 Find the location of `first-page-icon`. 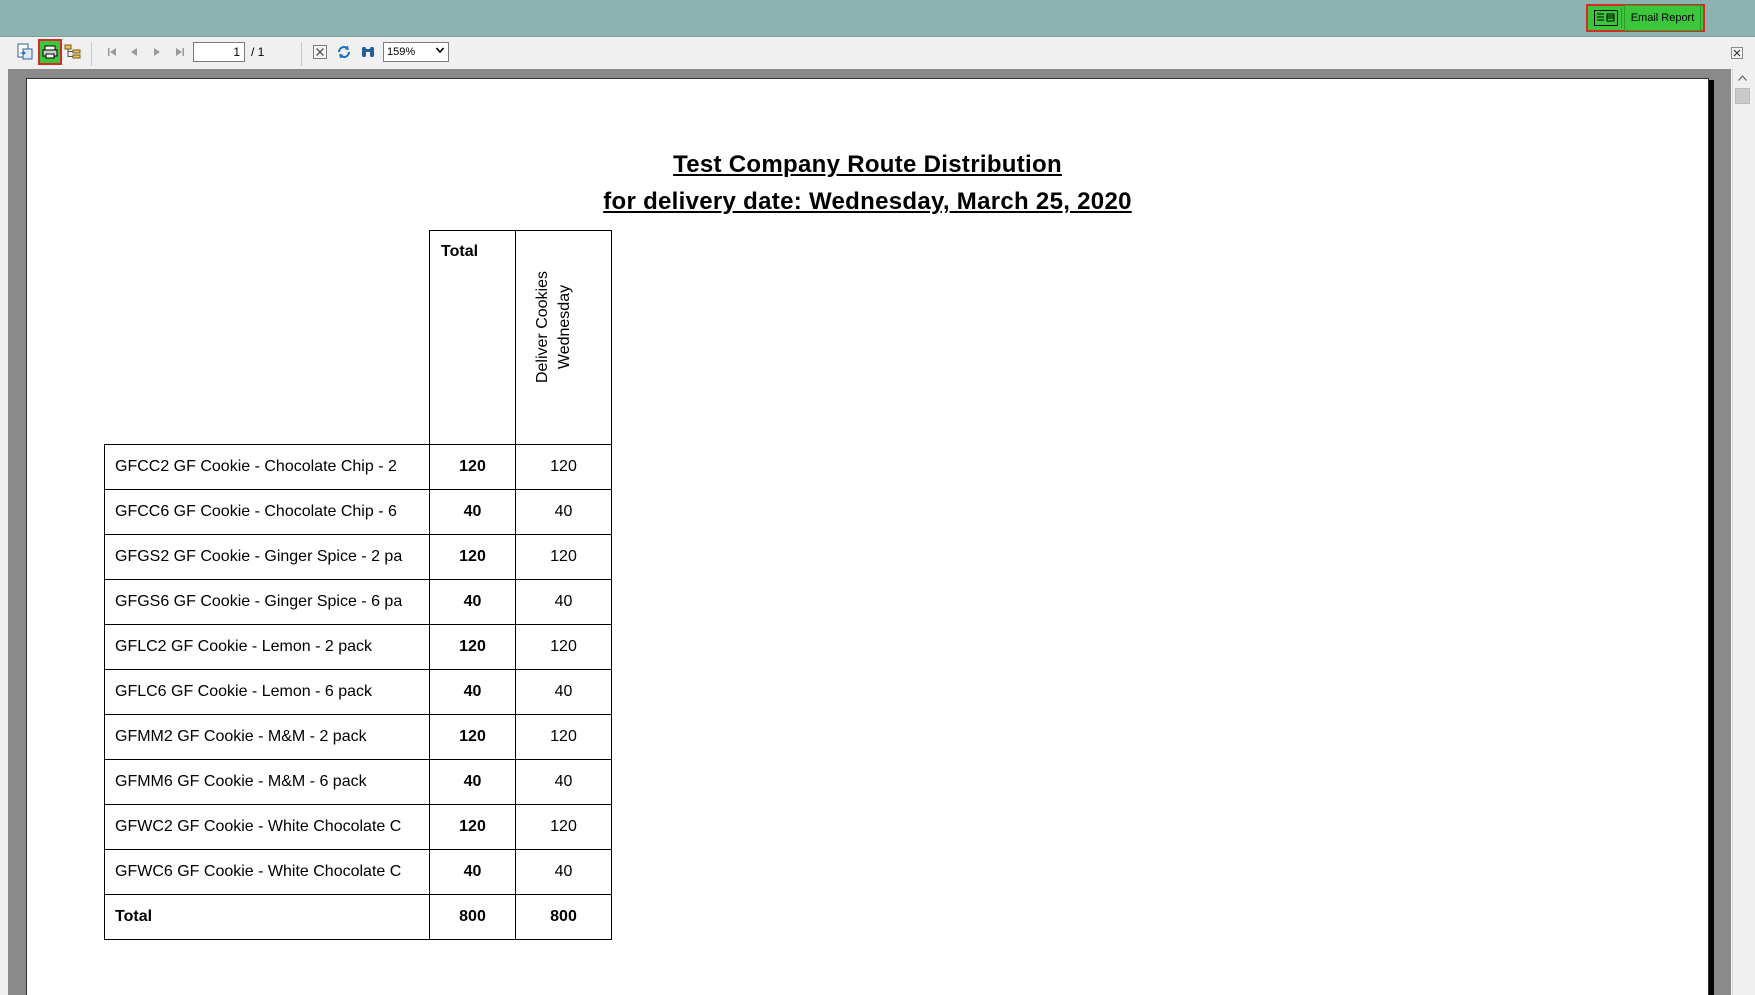

first-page-icon is located at coordinates (112, 52).